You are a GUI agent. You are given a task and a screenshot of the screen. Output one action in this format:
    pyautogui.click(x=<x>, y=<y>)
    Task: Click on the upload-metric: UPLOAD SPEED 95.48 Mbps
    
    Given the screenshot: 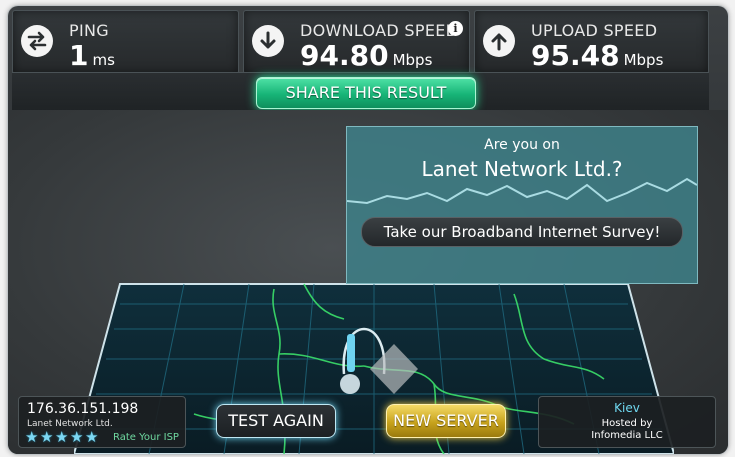 What is the action you would take?
    pyautogui.click(x=591, y=42)
    